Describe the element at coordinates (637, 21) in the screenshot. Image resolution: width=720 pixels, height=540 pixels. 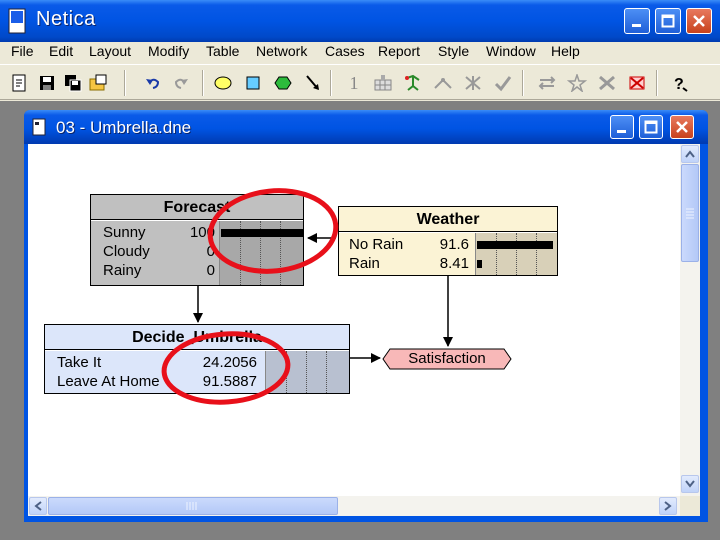
I see `minimize-button` at that location.